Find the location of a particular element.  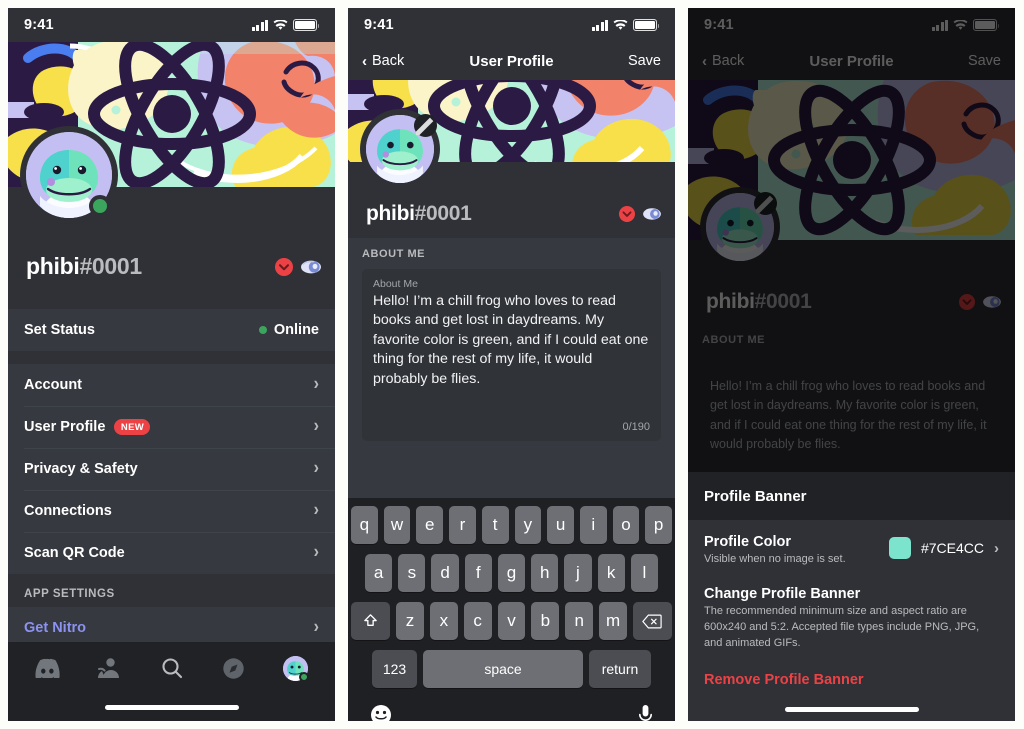

row-connections: Connections › is located at coordinates (171, 511).